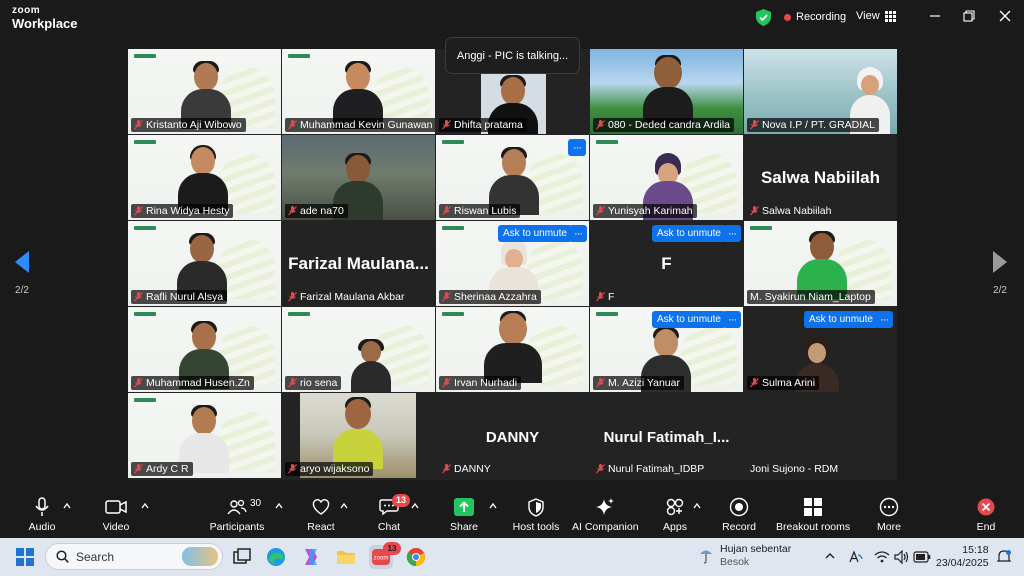 The image size is (1024, 576). Describe the element at coordinates (22, 273) in the screenshot. I see `previous-page-button: 2/2` at that location.